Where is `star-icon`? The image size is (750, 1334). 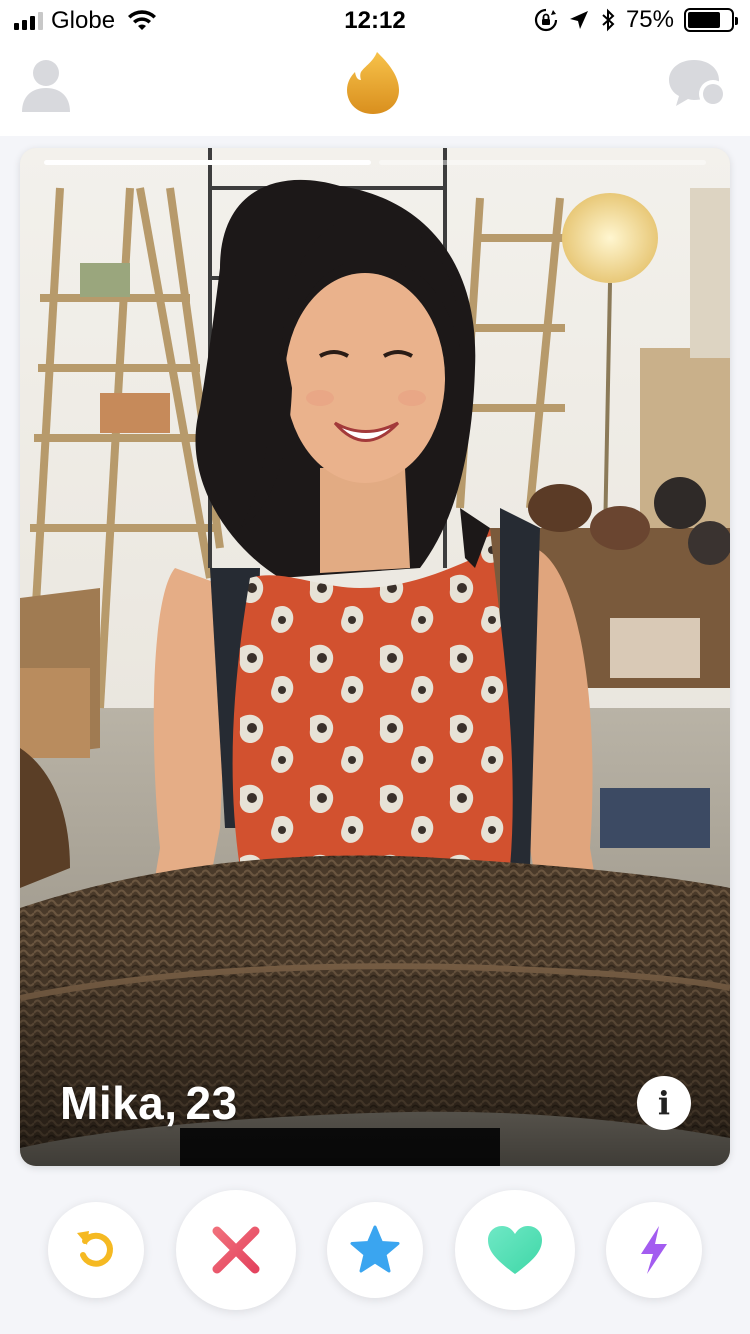
star-icon is located at coordinates (375, 1249).